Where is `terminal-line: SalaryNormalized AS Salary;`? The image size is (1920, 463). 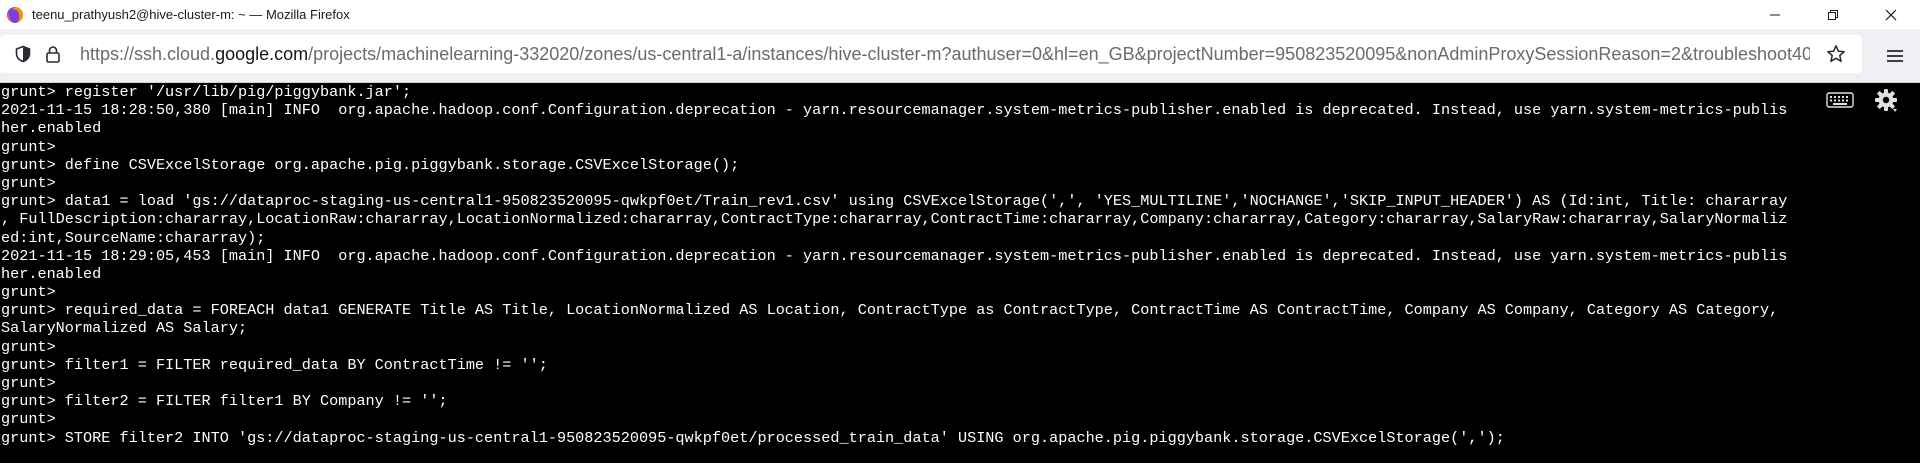
terminal-line: SalaryNormalized AS Salary; is located at coordinates (124, 328).